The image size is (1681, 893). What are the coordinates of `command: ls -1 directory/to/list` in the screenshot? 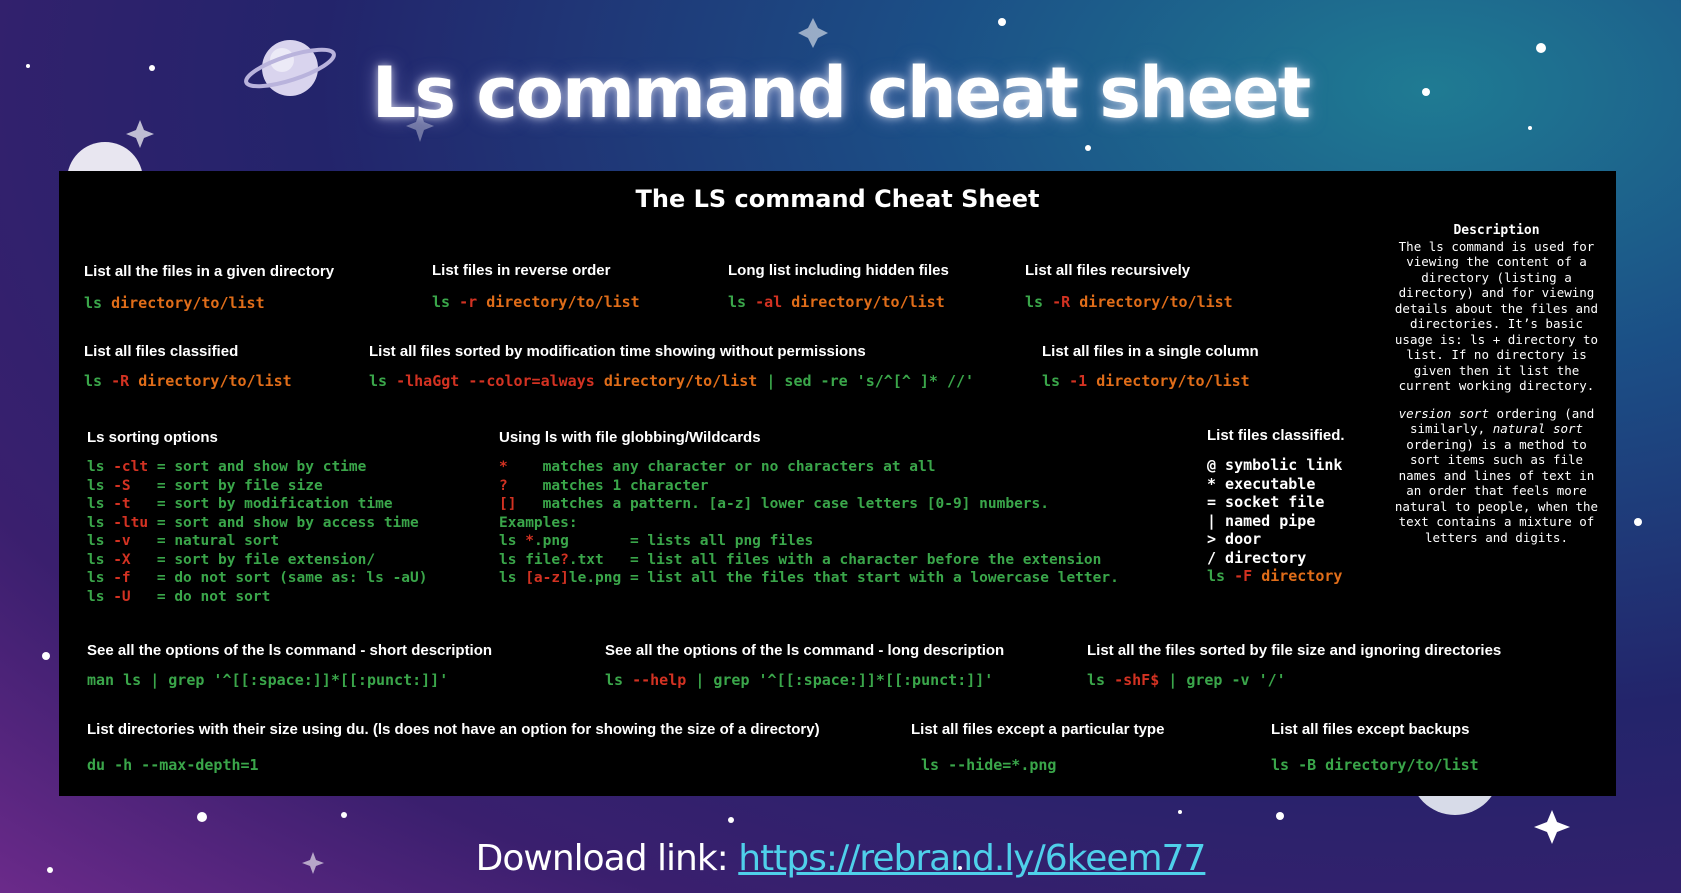 It's located at (1146, 381).